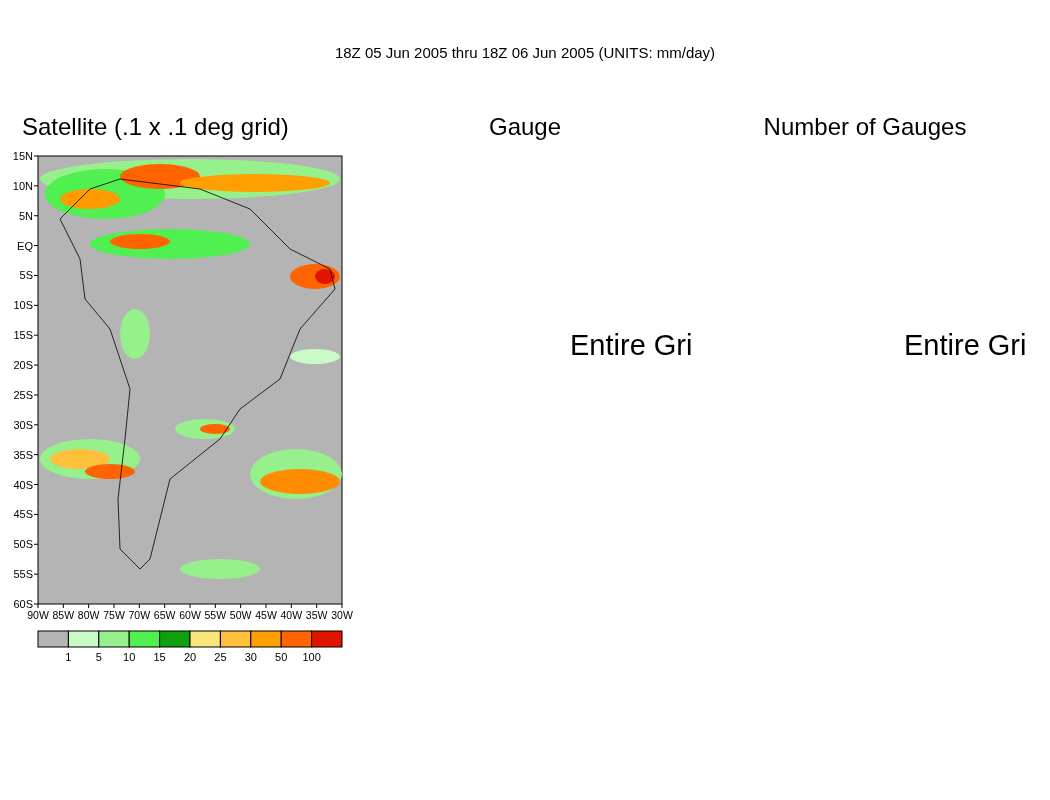  I want to click on latitude-label: 35S, so click(23, 454).